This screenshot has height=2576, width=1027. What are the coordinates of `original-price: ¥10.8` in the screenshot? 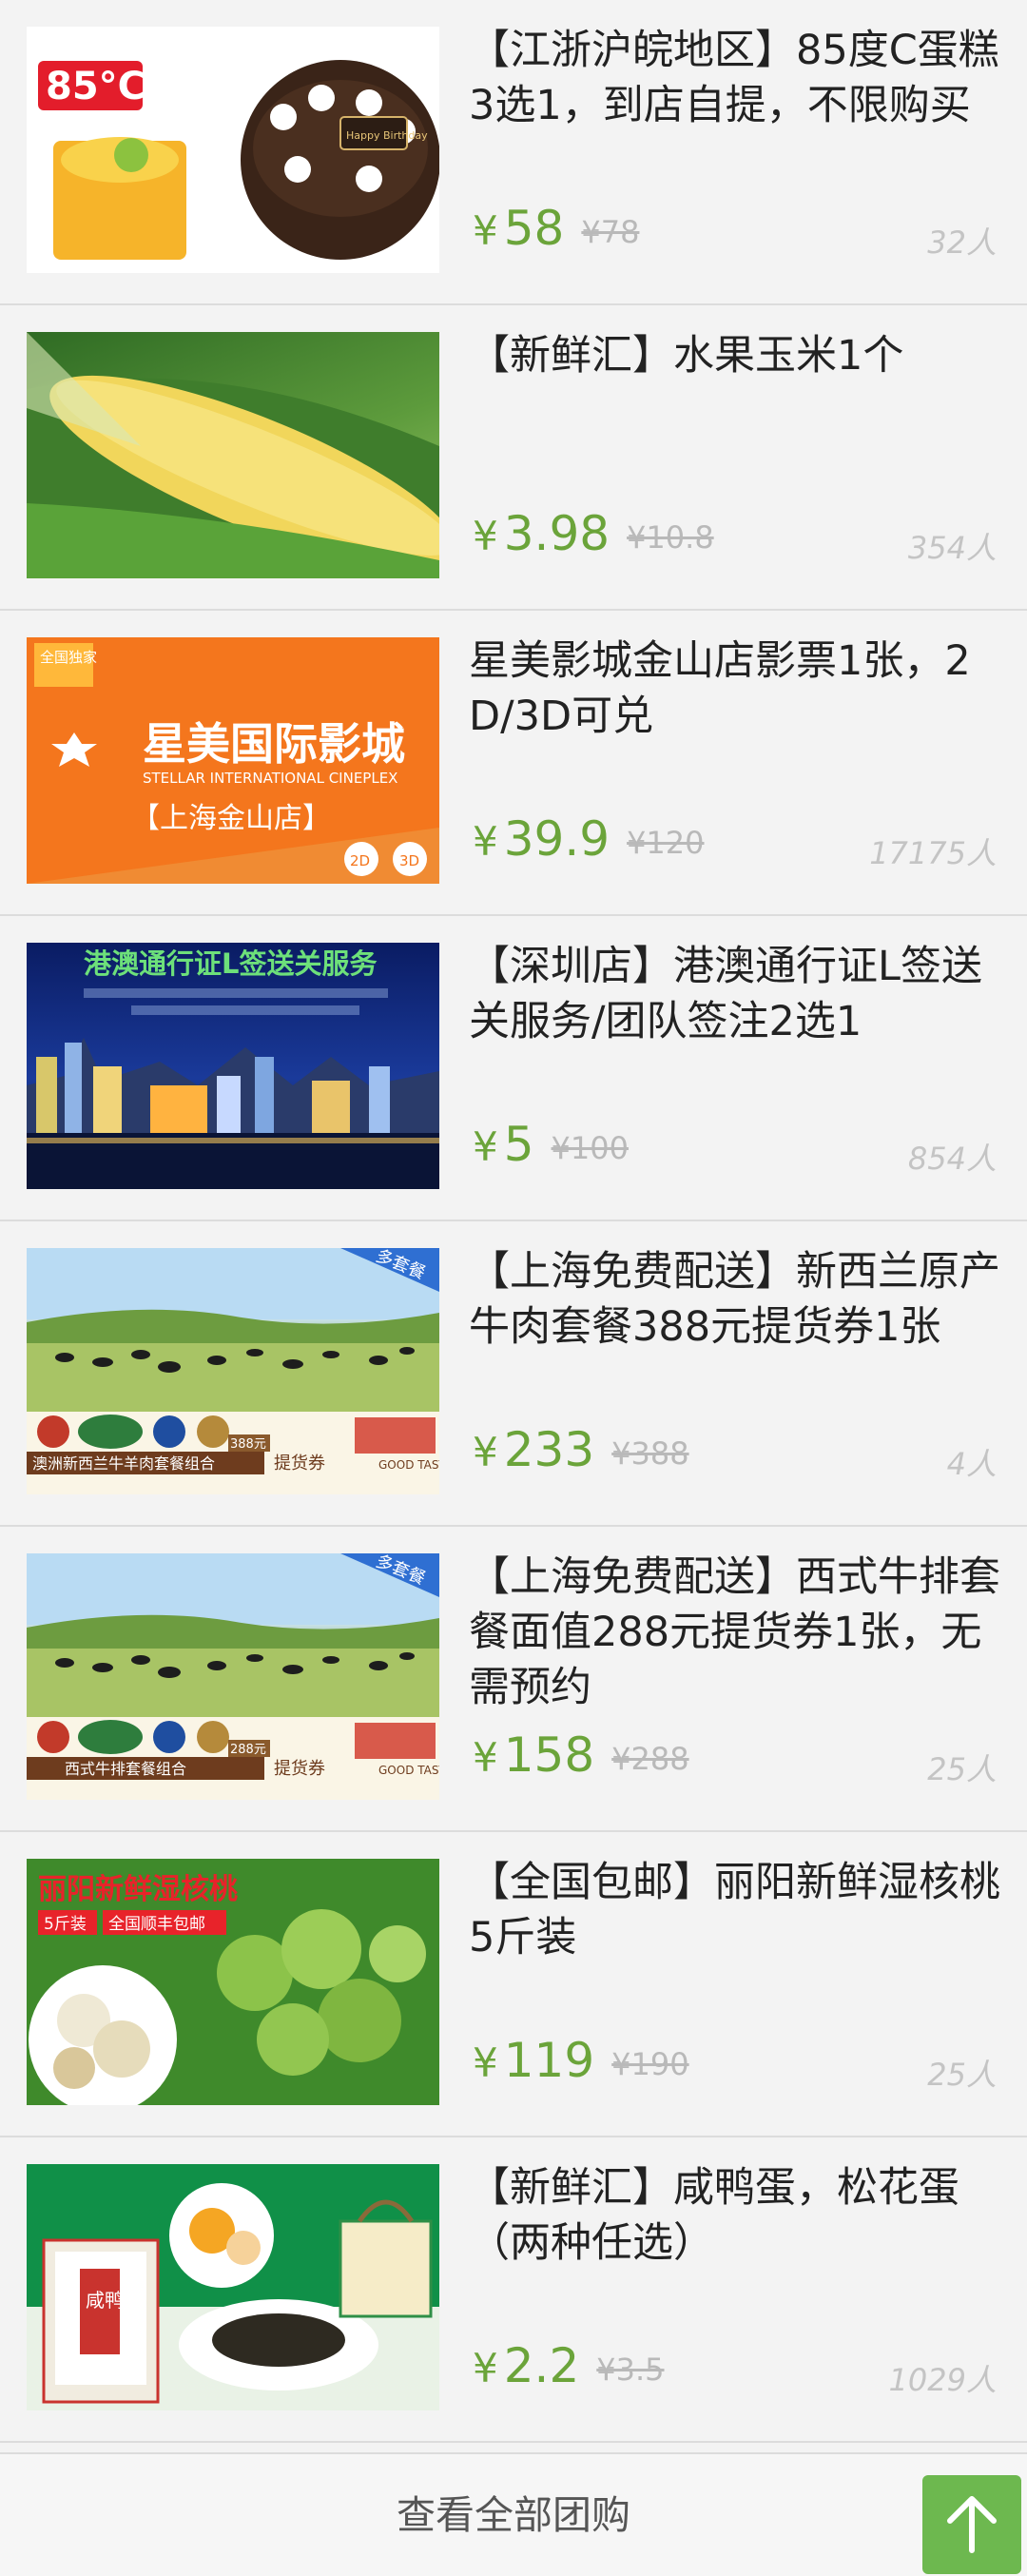 It's located at (670, 537).